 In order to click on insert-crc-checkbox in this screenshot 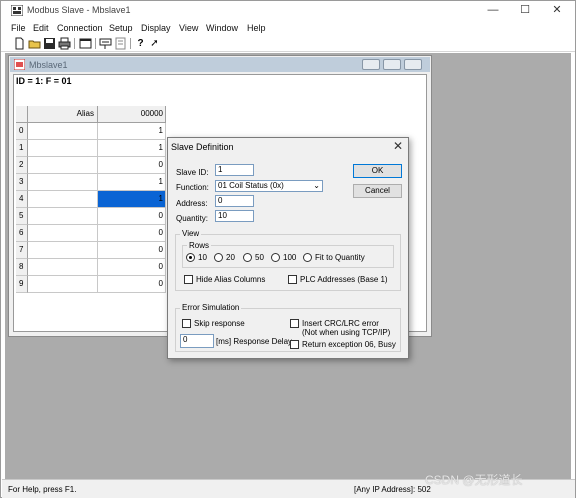, I will do `click(294, 323)`.